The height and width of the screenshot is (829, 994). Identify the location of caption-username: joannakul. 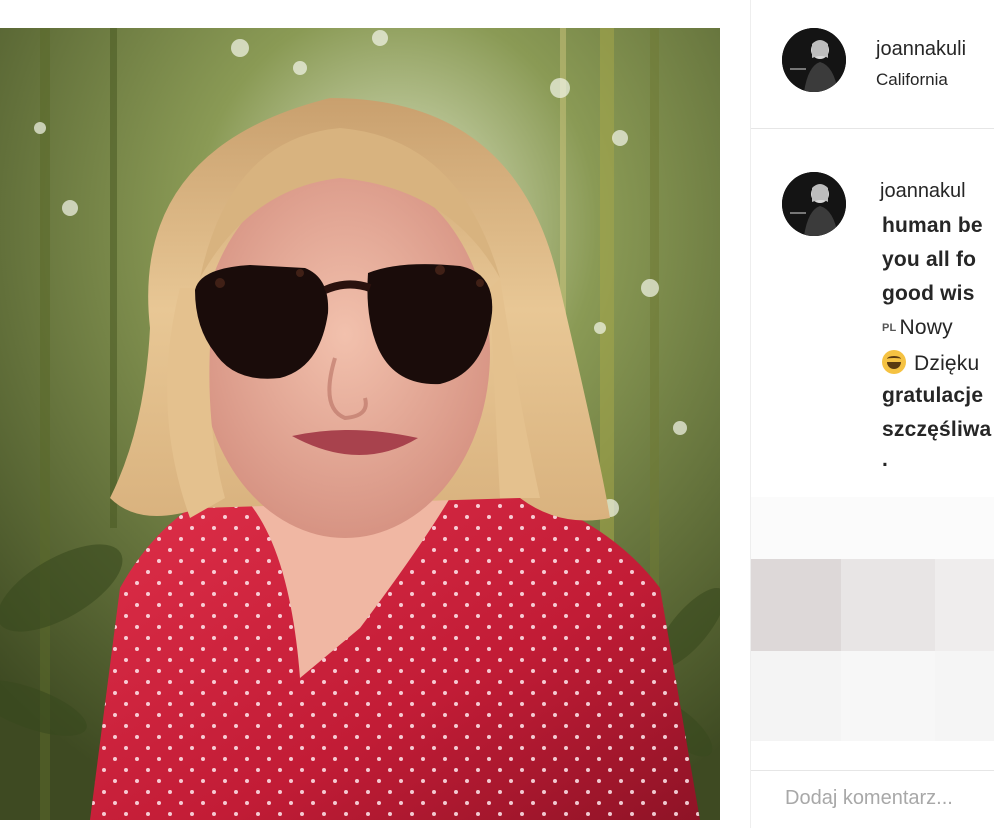
(923, 191).